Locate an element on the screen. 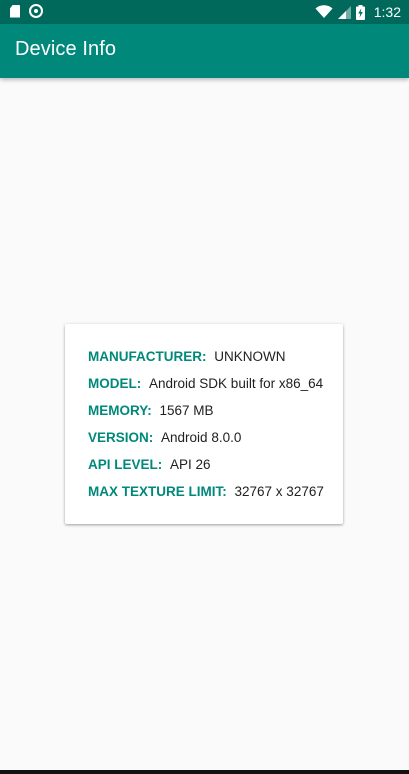  status-time: 1:32 is located at coordinates (387, 12).